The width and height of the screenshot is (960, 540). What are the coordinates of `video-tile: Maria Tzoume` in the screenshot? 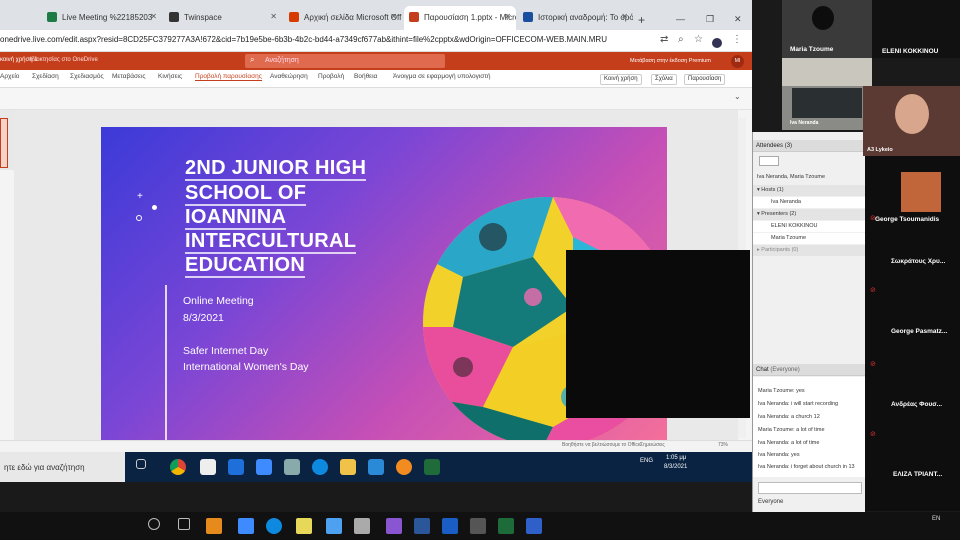 It's located at (827, 29).